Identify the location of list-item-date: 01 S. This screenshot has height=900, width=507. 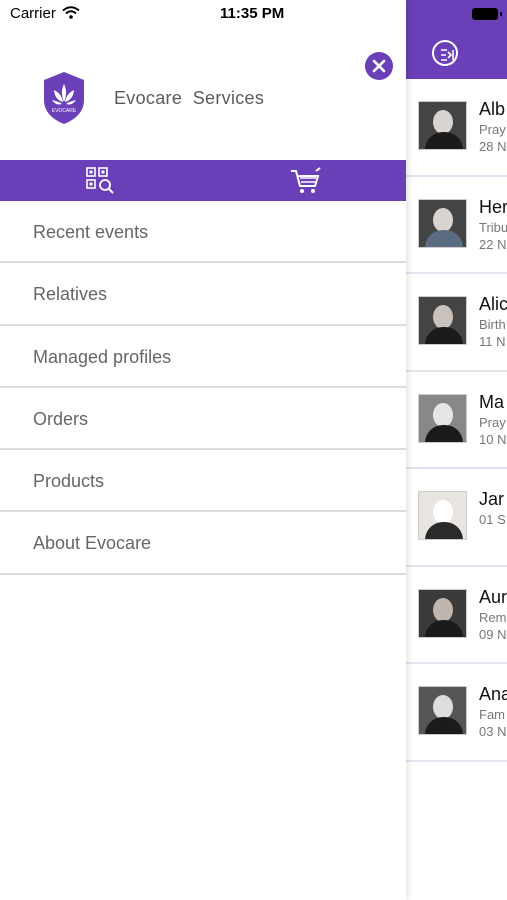
(492, 519).